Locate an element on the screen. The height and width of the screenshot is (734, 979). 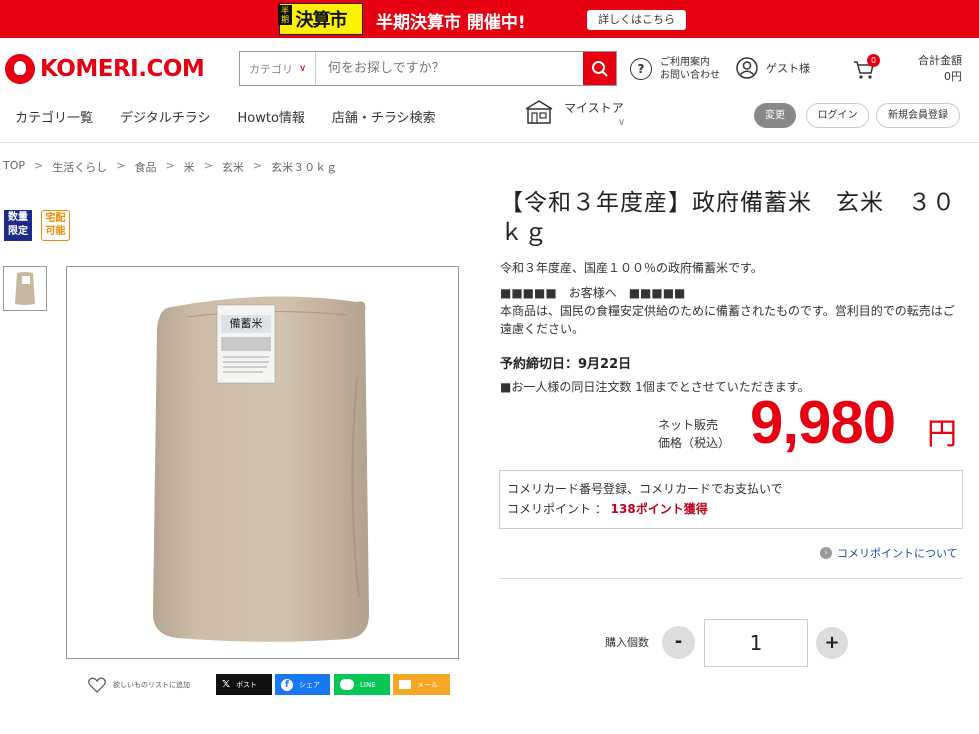
mystore-label: マイストア is located at coordinates (594, 108).